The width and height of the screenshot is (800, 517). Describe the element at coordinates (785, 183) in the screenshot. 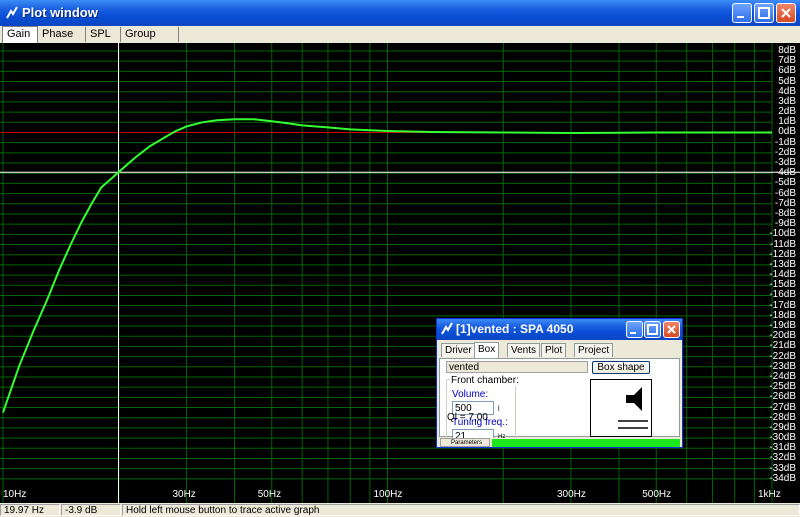

I see `y-tick-label: -5dB` at that location.